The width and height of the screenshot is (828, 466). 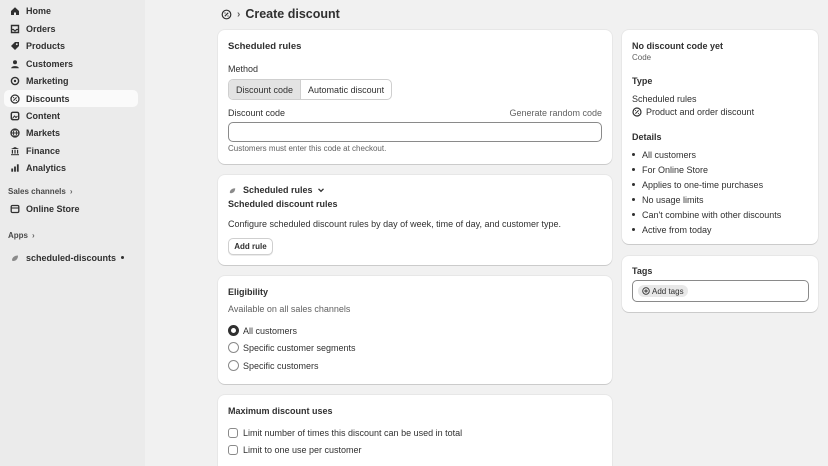 I want to click on discount-code-label: Discount code, so click(x=257, y=113).